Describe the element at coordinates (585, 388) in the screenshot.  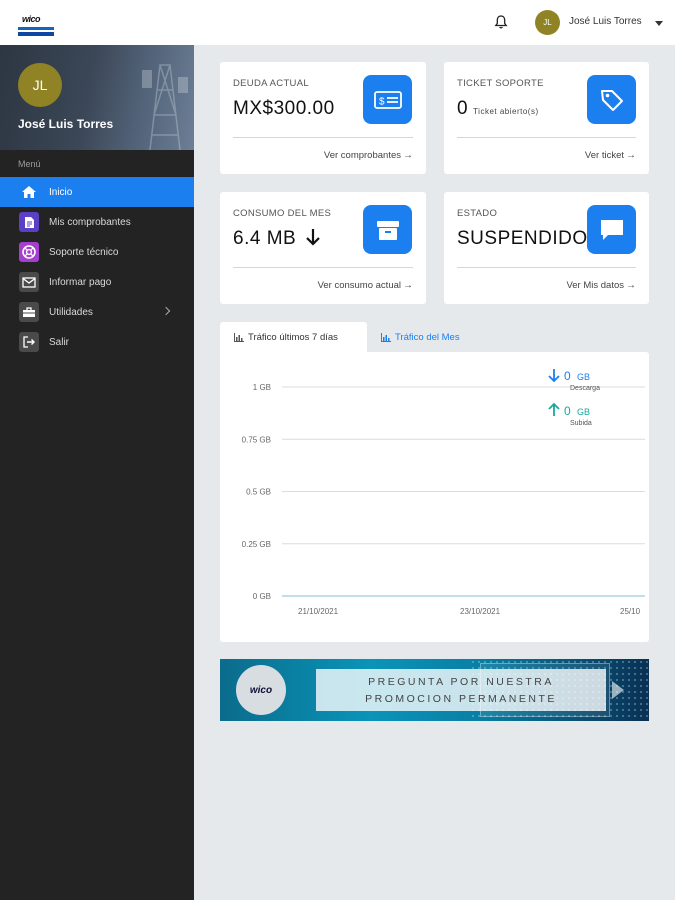
I see `legend-label: Descarga` at that location.